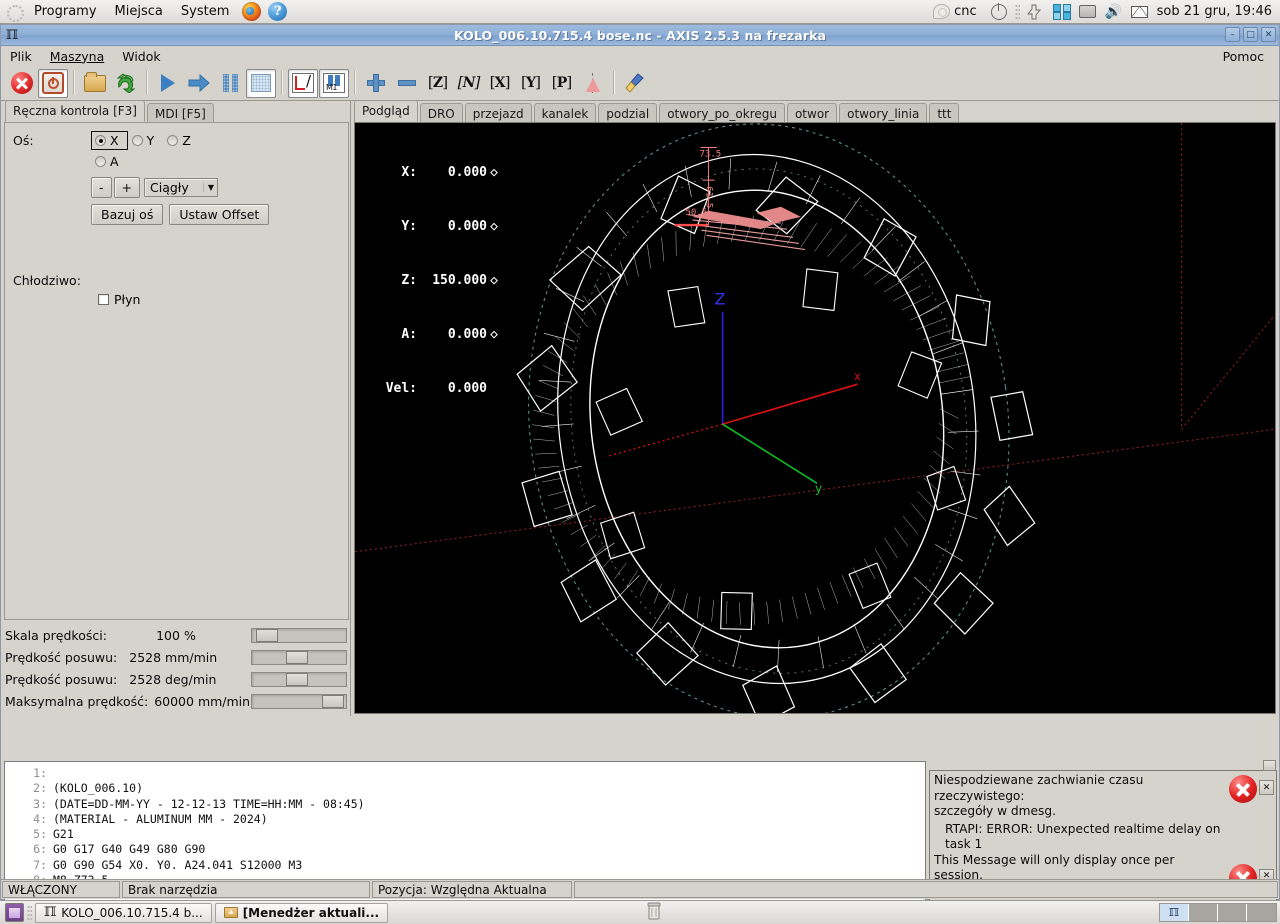 The image size is (1280, 924). Describe the element at coordinates (722, 113) in the screenshot. I see `tab-otwory-po-okregu: otwory_po_okregu` at that location.